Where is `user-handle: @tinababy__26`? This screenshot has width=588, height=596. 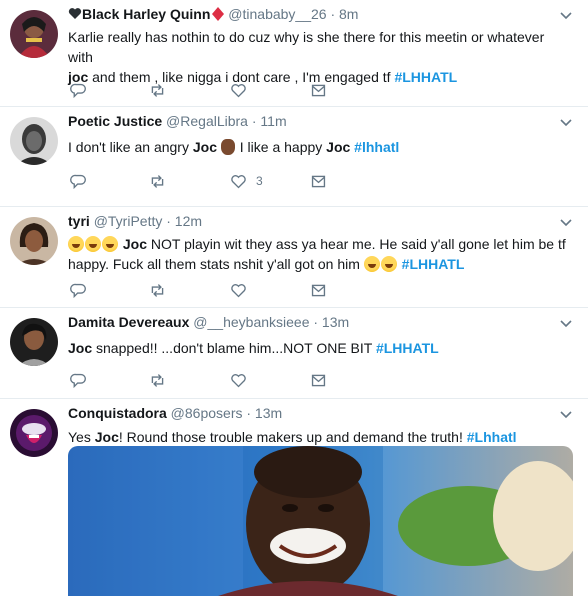
user-handle: @tinababy__26 is located at coordinates (277, 14).